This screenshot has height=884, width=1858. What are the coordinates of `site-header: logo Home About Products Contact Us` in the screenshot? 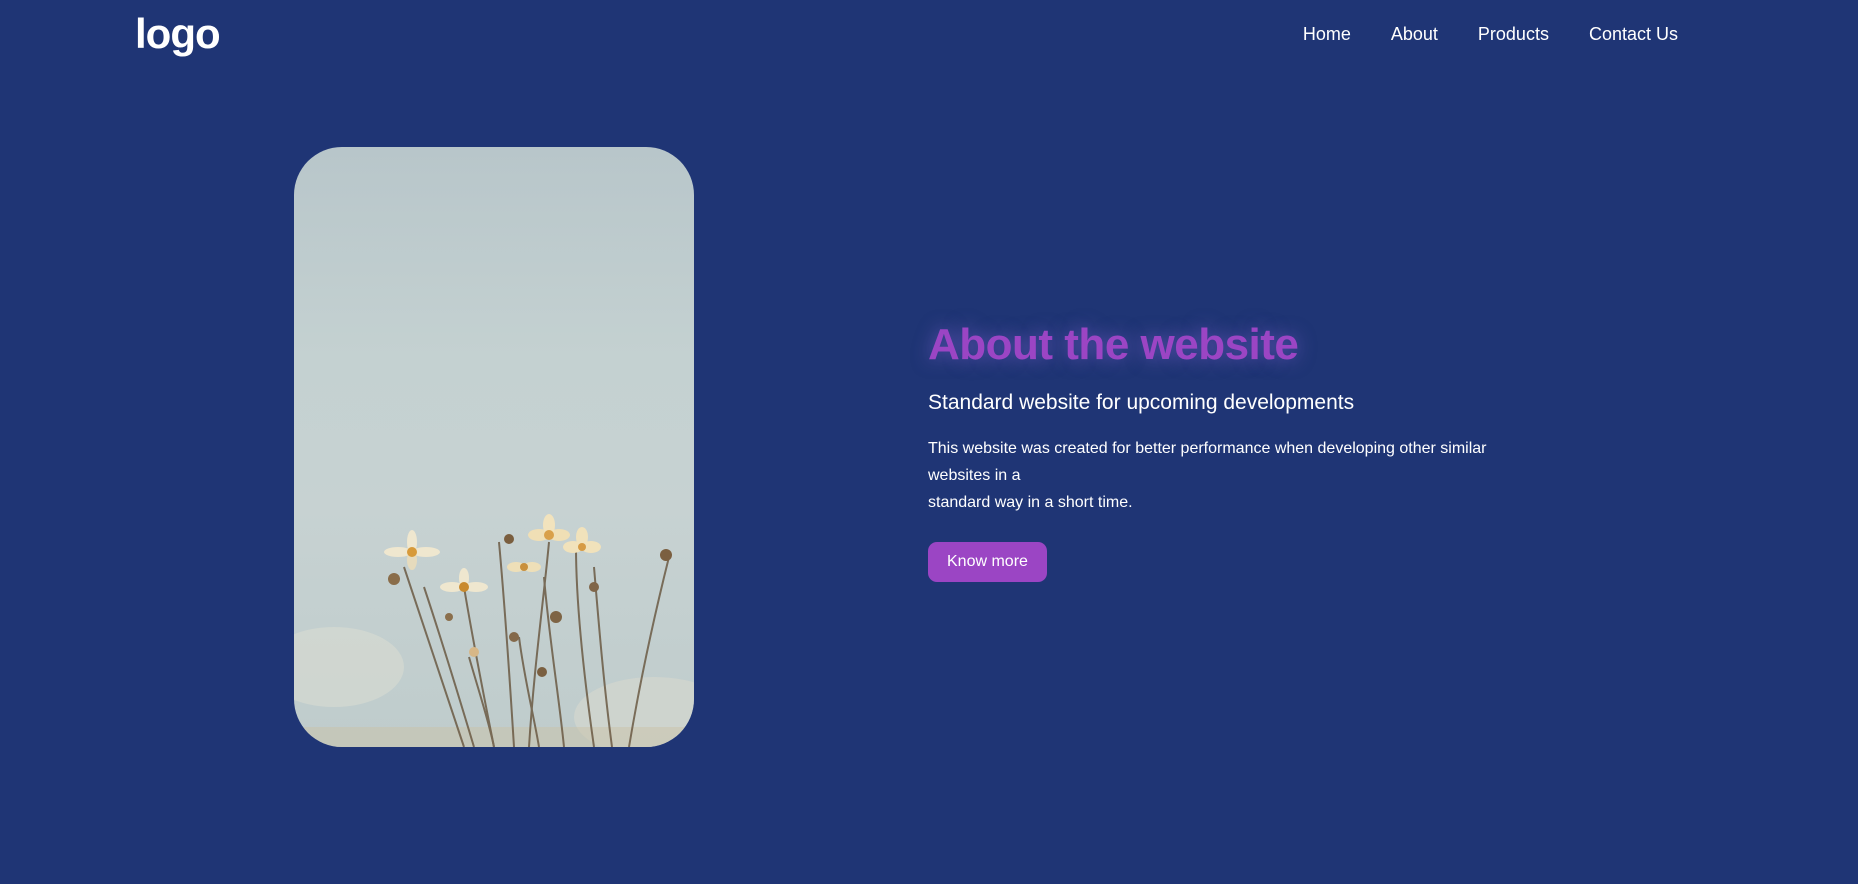 It's located at (929, 35).